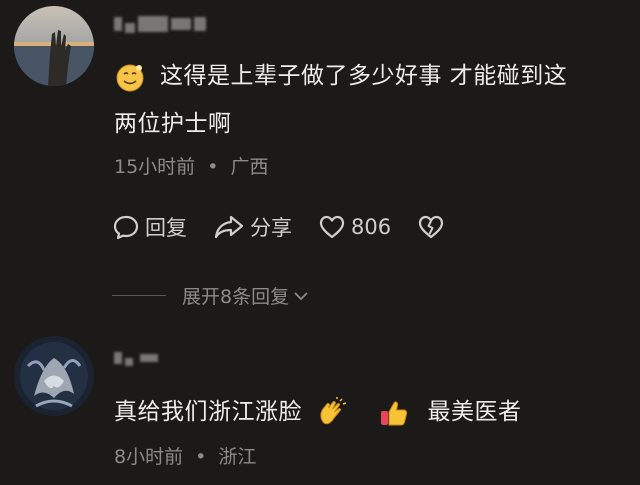  What do you see at coordinates (155, 167) in the screenshot?
I see `comment-time: 15小时前` at bounding box center [155, 167].